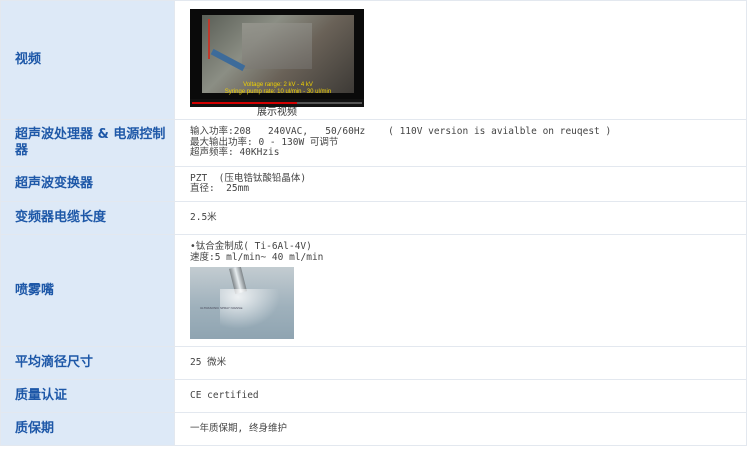 Image resolution: width=747 pixels, height=459 pixels. Describe the element at coordinates (251, 246) in the screenshot. I see `spec-line: •钛合金制成( Ti-6Al-4V)` at that location.